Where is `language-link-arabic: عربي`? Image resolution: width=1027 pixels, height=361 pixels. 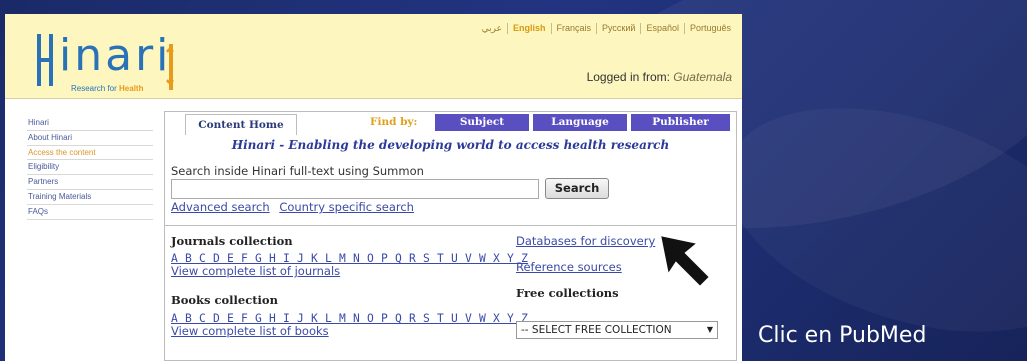 language-link-arabic: عربي is located at coordinates (492, 28).